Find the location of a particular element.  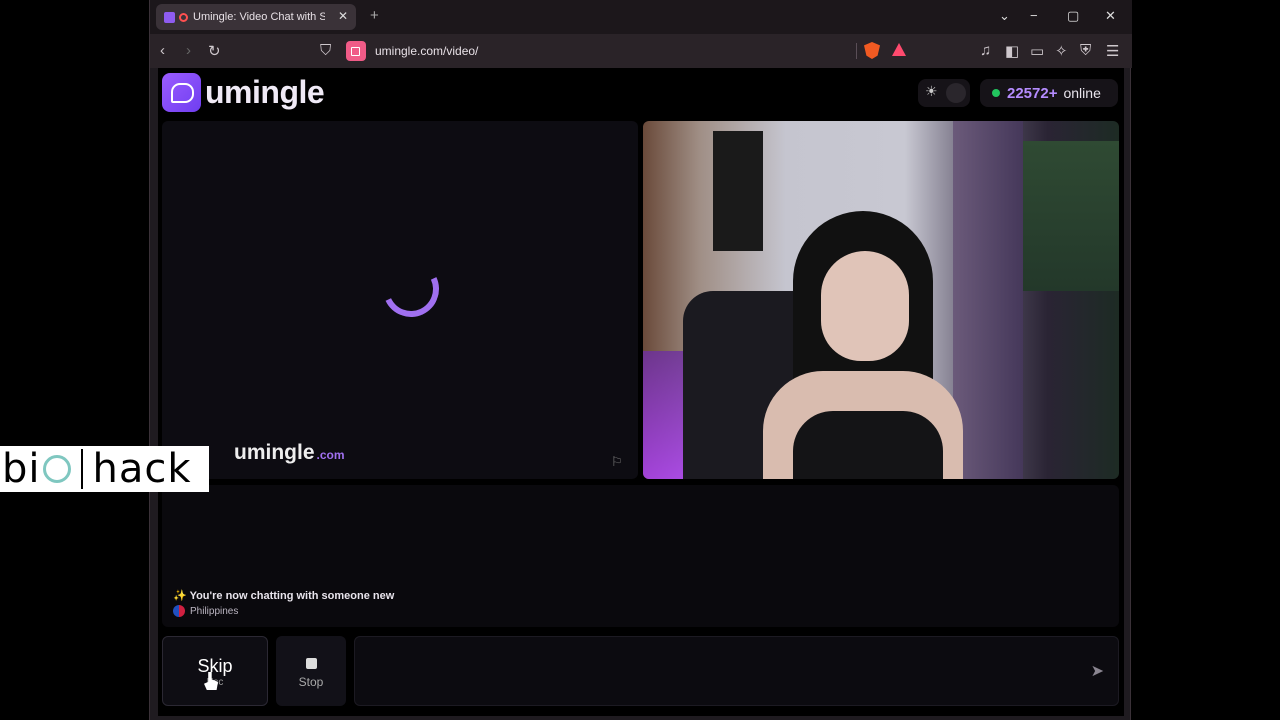

music-icon: ♫ is located at coordinates (985, 50).